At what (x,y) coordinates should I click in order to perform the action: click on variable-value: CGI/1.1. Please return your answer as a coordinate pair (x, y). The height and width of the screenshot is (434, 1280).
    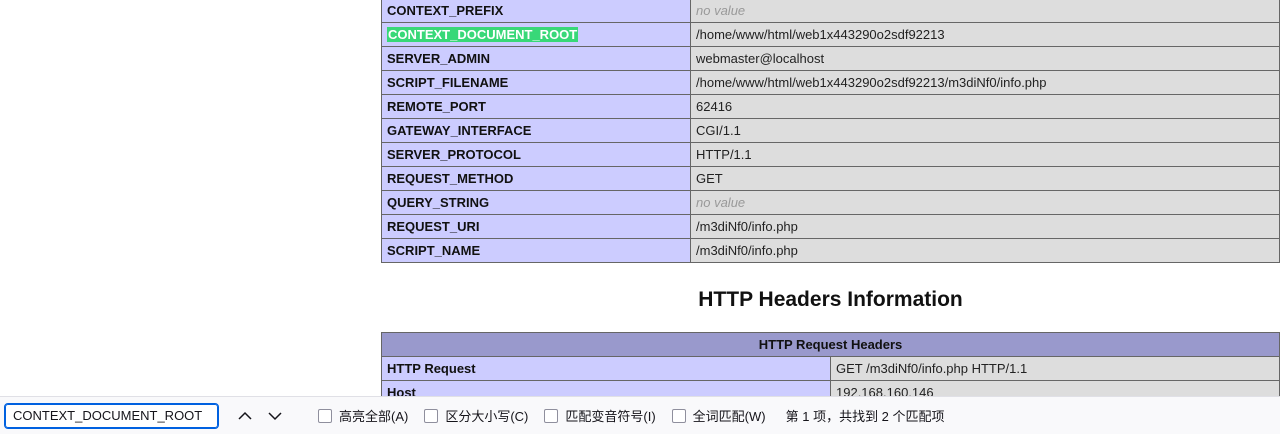
    Looking at the image, I should click on (718, 130).